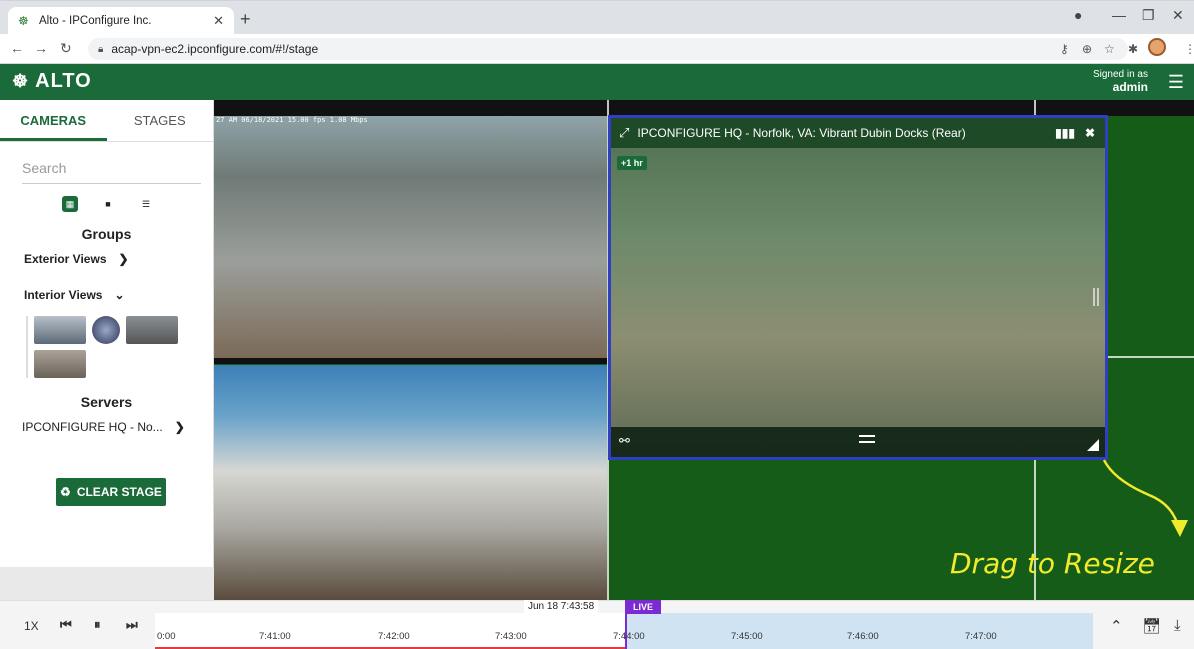 This screenshot has width=1194, height=649. I want to click on timeline-tick: 0:00, so click(166, 636).